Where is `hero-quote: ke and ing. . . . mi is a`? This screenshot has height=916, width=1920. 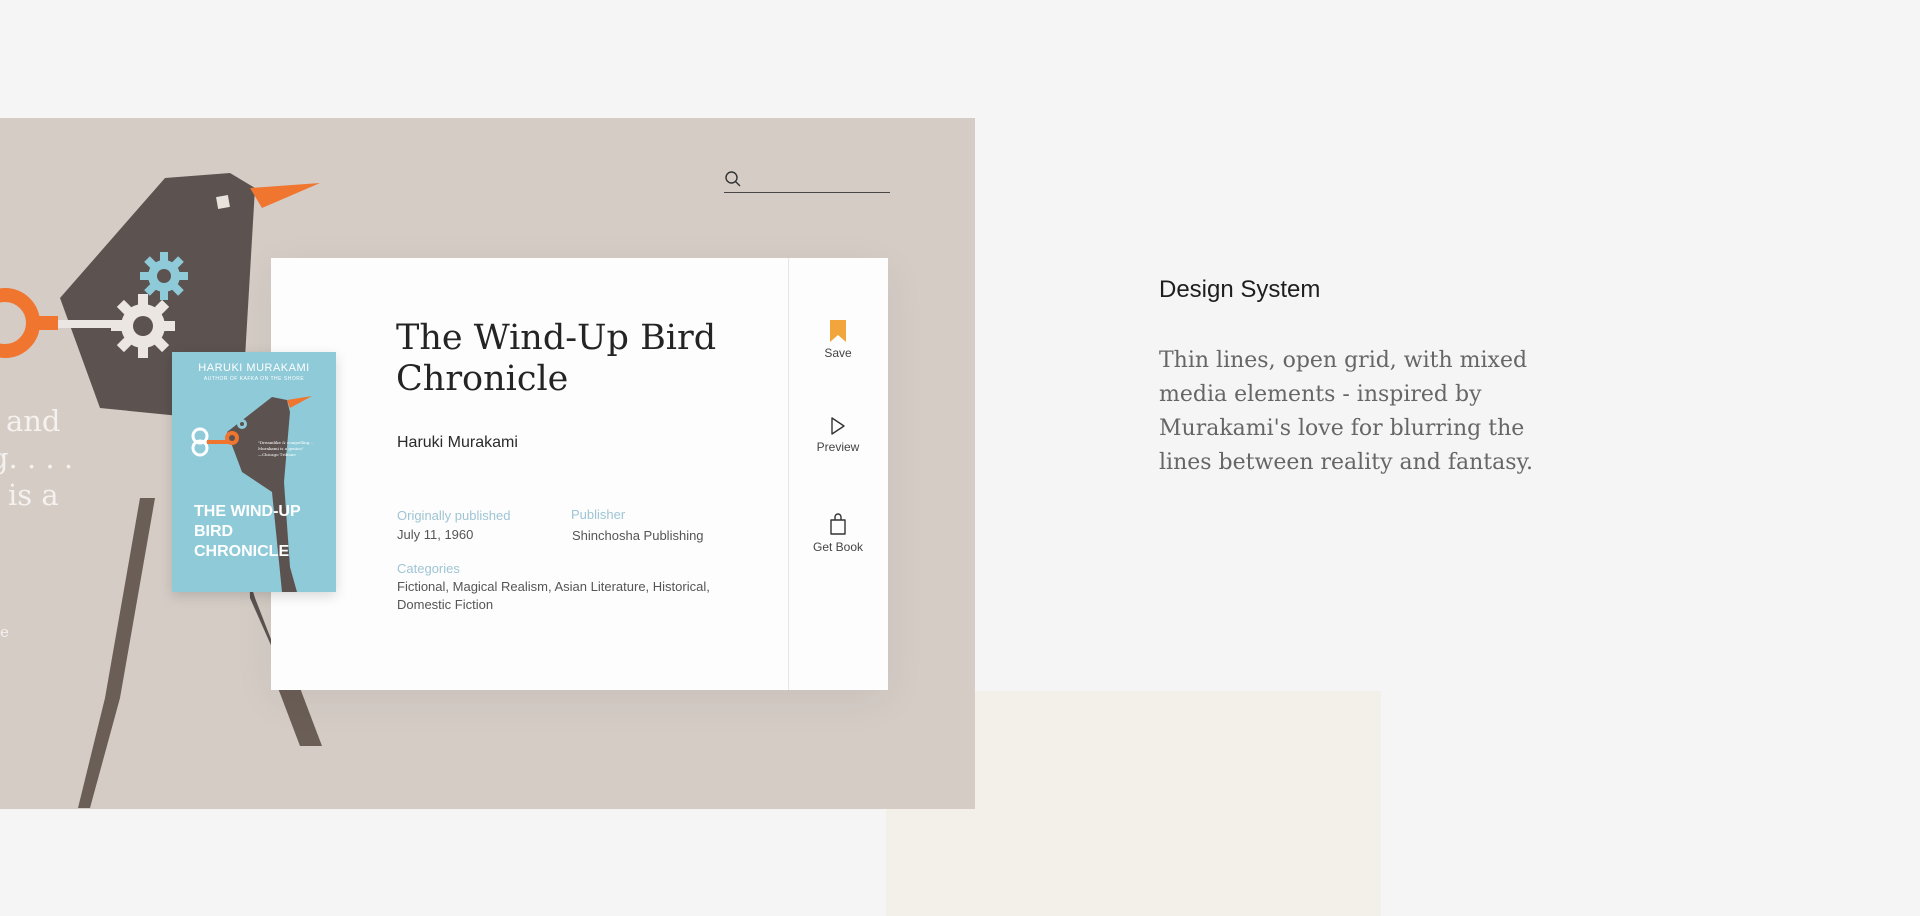
hero-quote: ke and ing. . . . mi is a is located at coordinates (36, 458).